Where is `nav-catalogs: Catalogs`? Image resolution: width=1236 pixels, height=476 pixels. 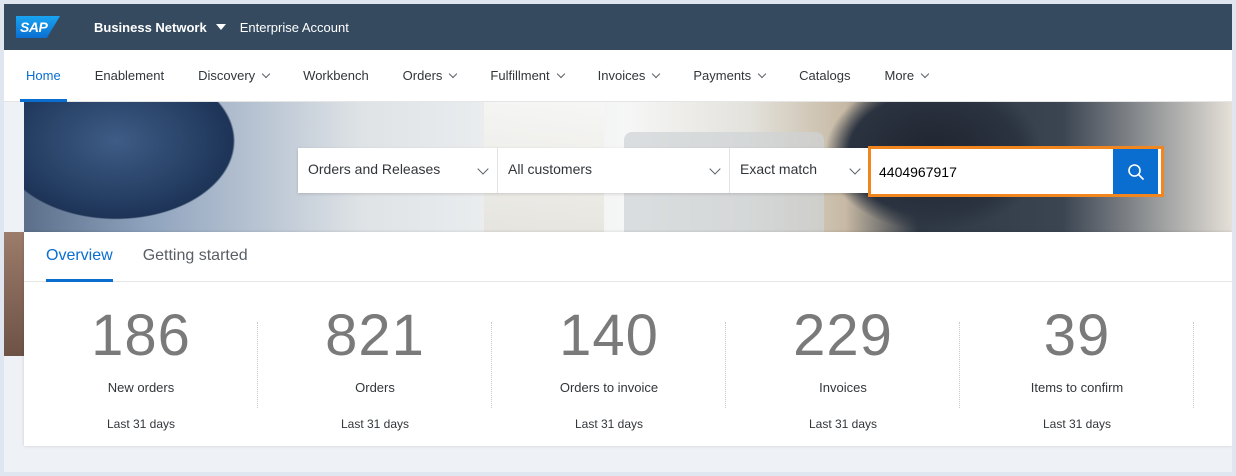 nav-catalogs: Catalogs is located at coordinates (824, 76).